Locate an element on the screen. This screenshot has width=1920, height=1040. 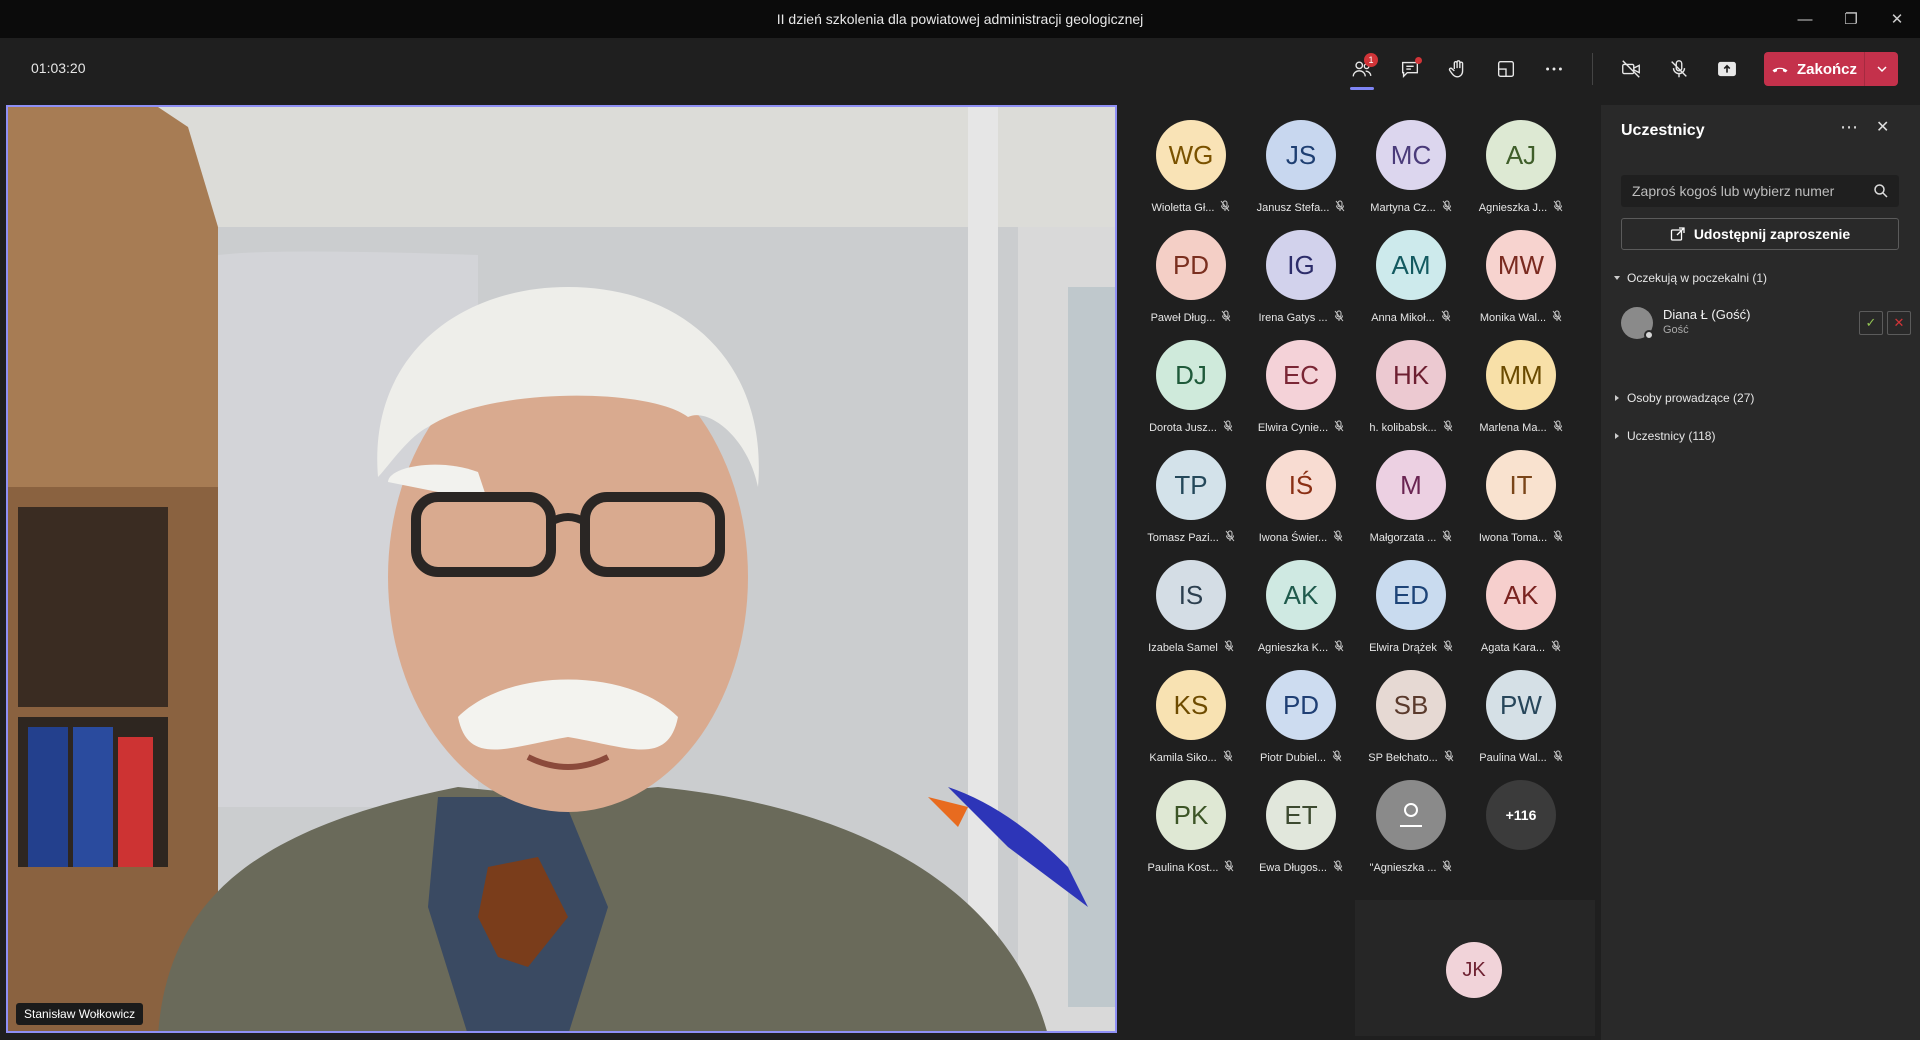
hand-icon is located at coordinates (1456, 69).